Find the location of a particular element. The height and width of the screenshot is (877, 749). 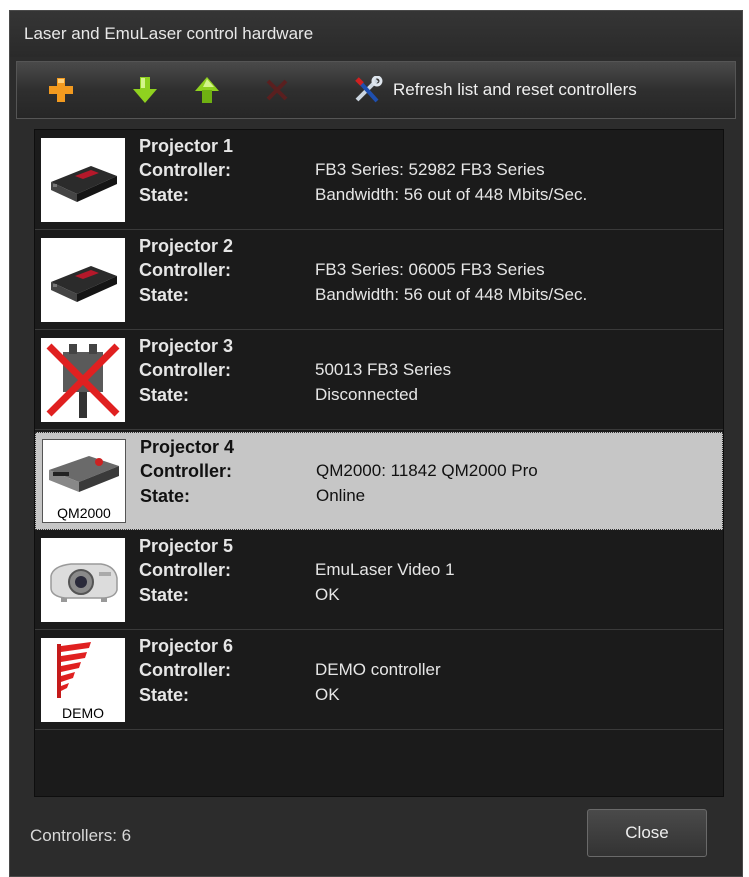

close-button: Close is located at coordinates (647, 833).